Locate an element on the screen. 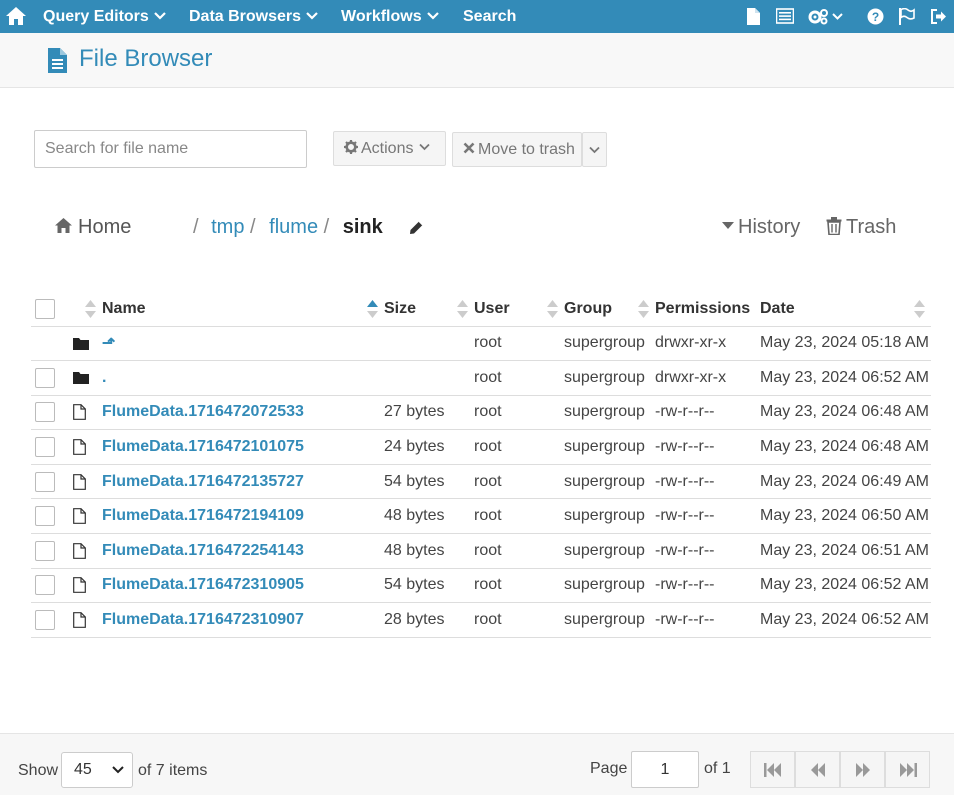  page-number-input is located at coordinates (665, 769).